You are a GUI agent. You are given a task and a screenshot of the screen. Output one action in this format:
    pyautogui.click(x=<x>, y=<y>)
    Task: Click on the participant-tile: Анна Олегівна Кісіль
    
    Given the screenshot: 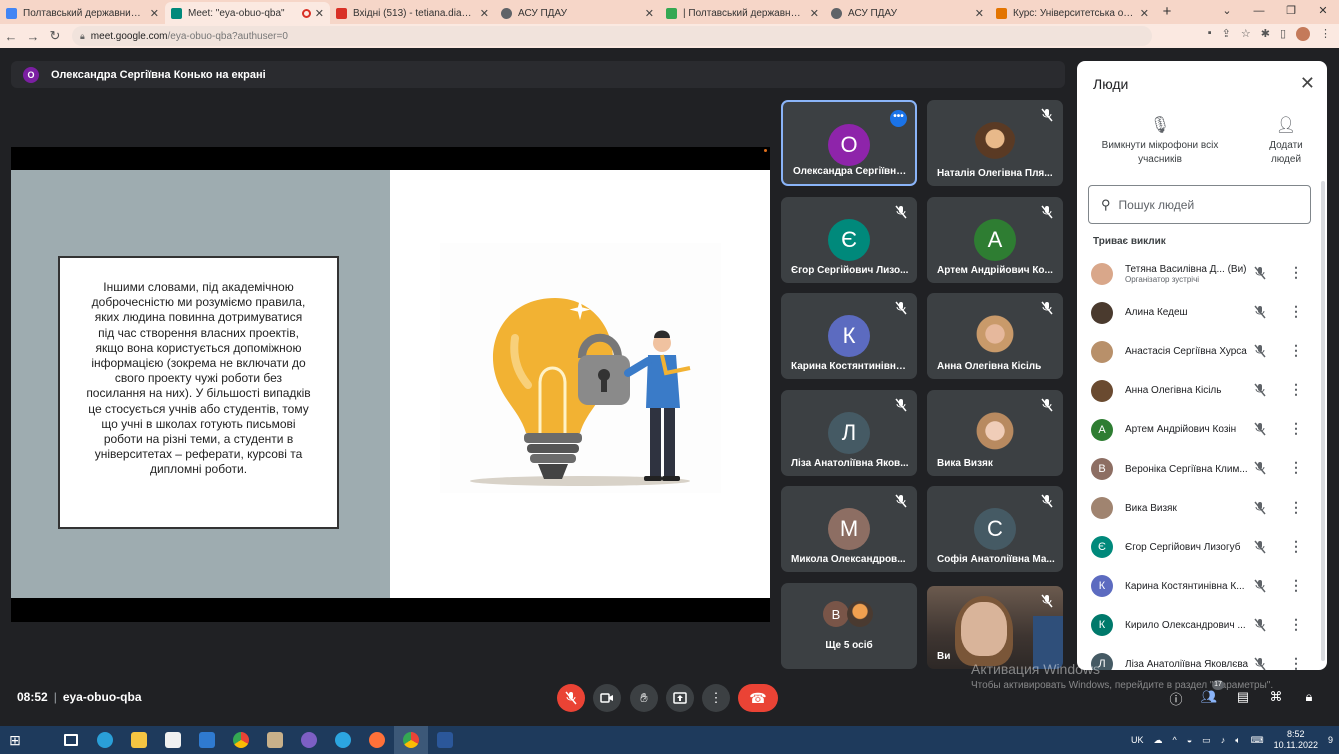 What is the action you would take?
    pyautogui.click(x=995, y=336)
    